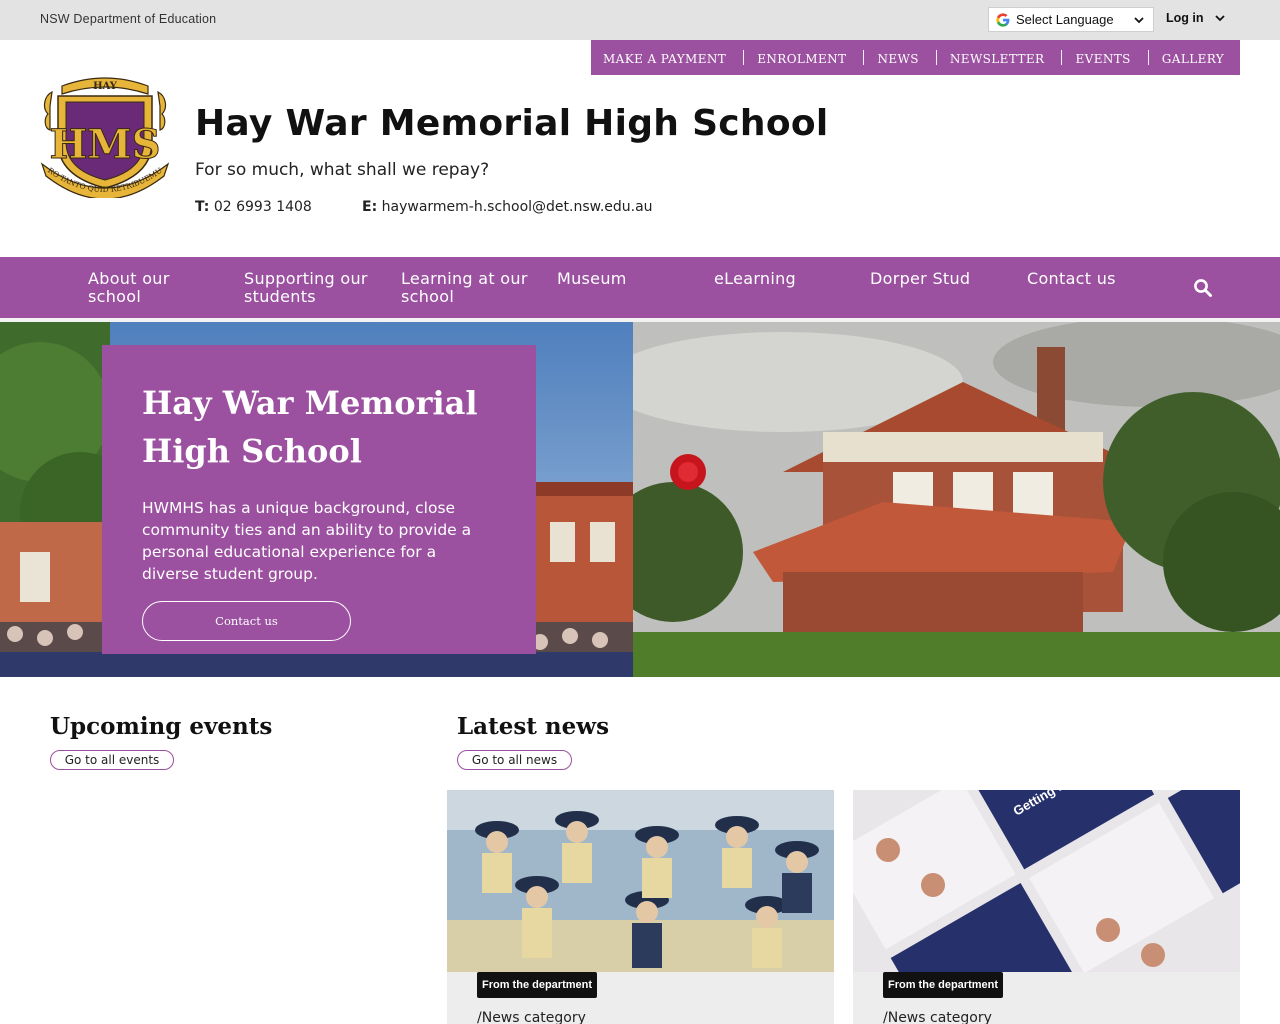  What do you see at coordinates (1102, 57) in the screenshot?
I see `quick-link-events: EVENTS` at bounding box center [1102, 57].